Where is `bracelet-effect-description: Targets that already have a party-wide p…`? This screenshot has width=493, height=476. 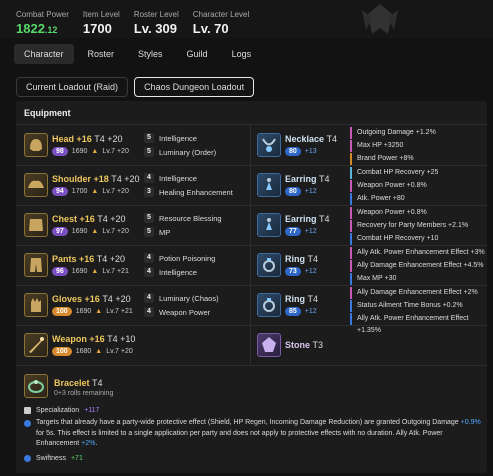 bracelet-effect-description: Targets that already have a party-wide p… is located at coordinates (254, 434).